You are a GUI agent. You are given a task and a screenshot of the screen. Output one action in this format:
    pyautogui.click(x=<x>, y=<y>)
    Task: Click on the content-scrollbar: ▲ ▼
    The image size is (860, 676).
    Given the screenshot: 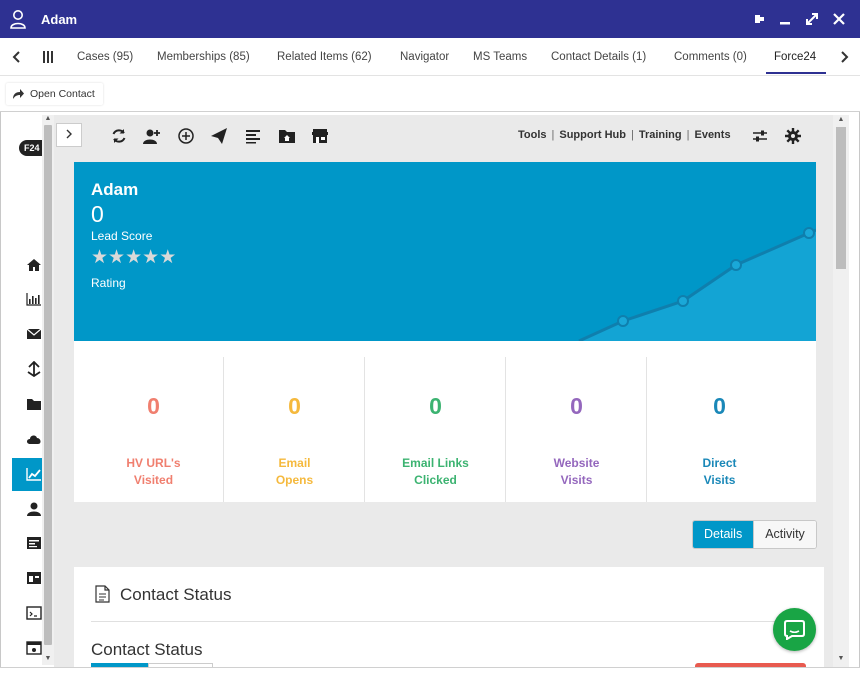 What is the action you would take?
    pyautogui.click(x=841, y=391)
    